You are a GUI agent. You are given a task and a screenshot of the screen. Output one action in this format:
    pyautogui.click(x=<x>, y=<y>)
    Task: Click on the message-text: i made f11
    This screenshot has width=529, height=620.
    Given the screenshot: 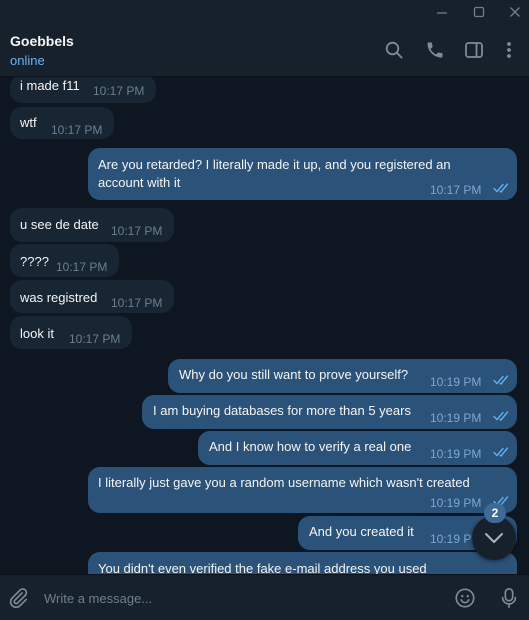 What is the action you would take?
    pyautogui.click(x=50, y=85)
    